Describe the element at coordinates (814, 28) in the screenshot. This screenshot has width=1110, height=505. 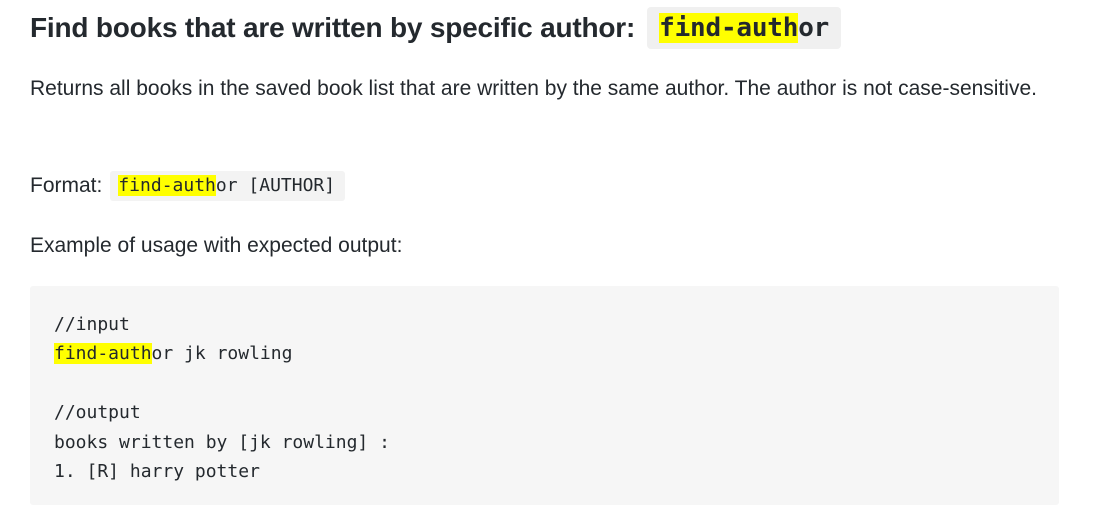
I see `heading-command-rest: or` at that location.